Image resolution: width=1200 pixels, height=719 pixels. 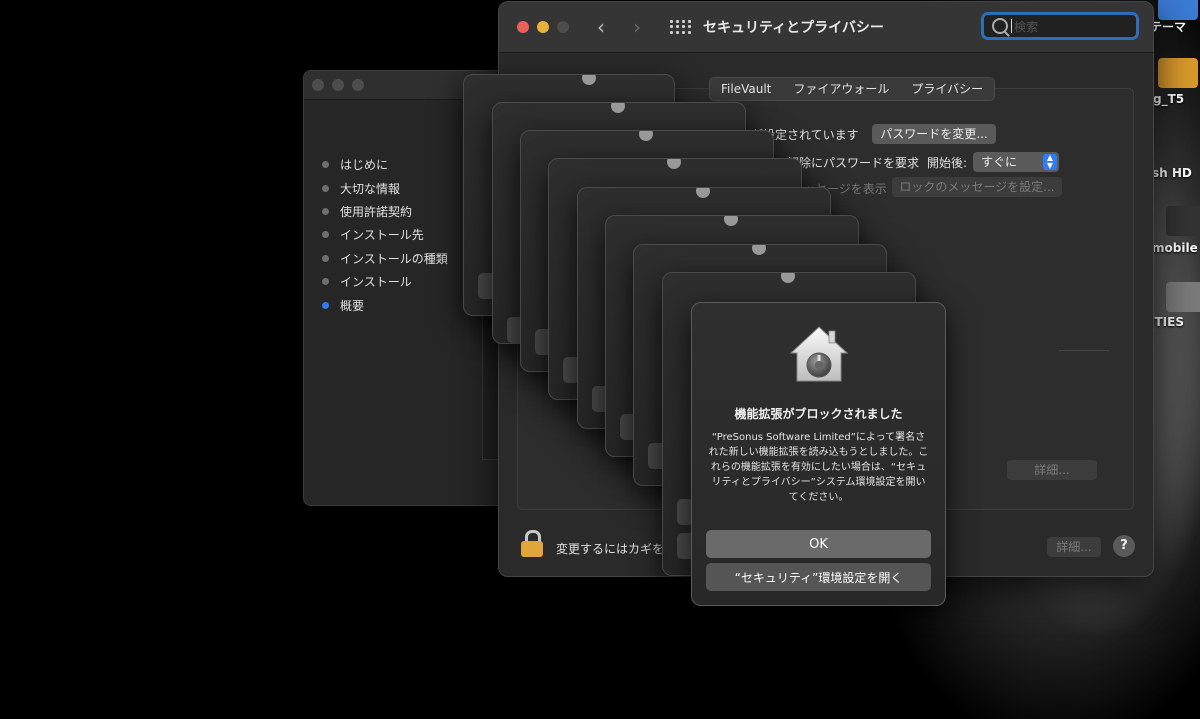 I want to click on desktop-drive-icon, so click(x=1178, y=73).